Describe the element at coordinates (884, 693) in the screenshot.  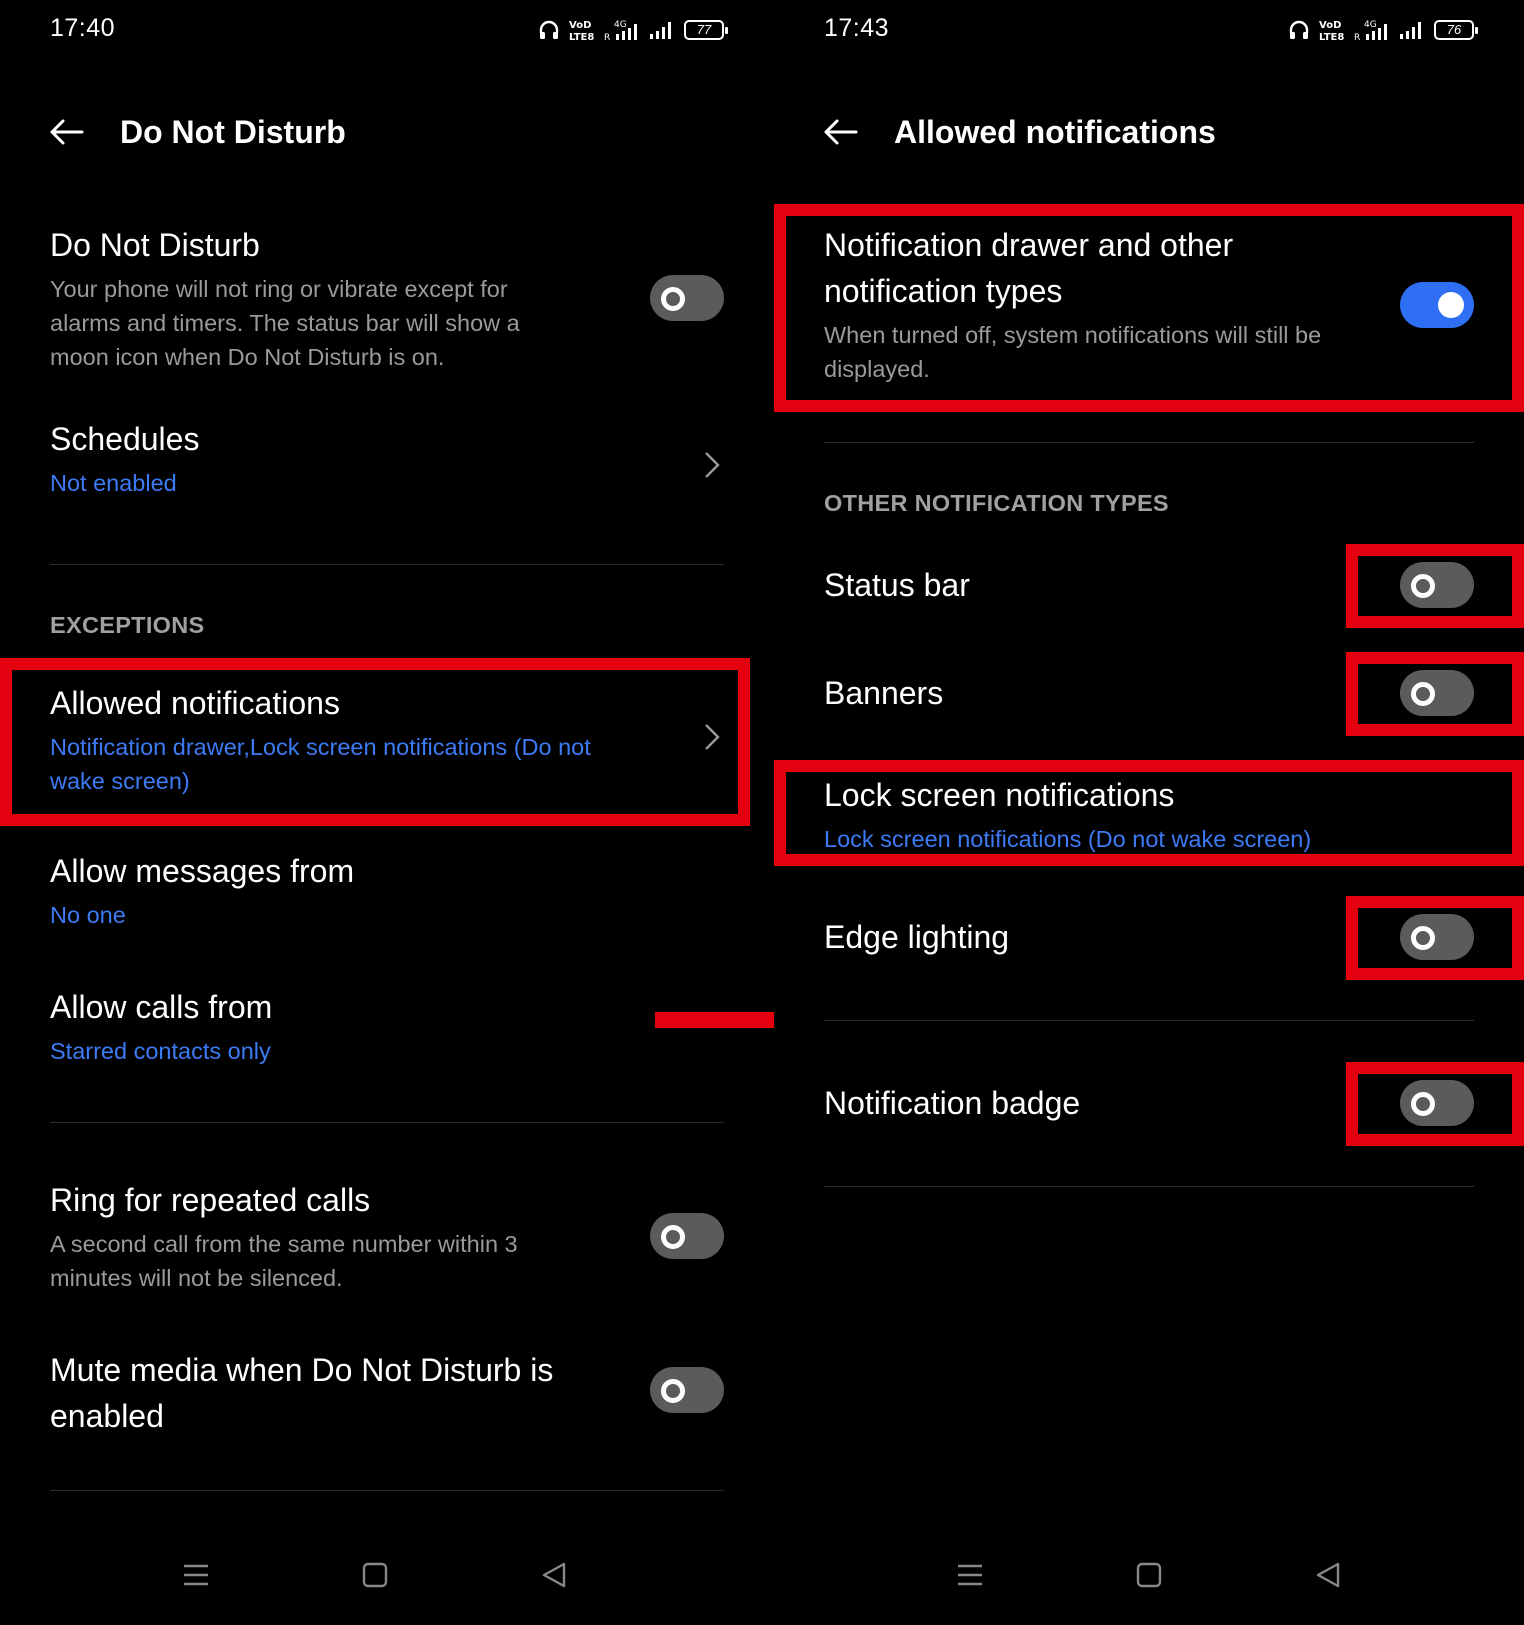
I see `banners-title: Banners` at that location.